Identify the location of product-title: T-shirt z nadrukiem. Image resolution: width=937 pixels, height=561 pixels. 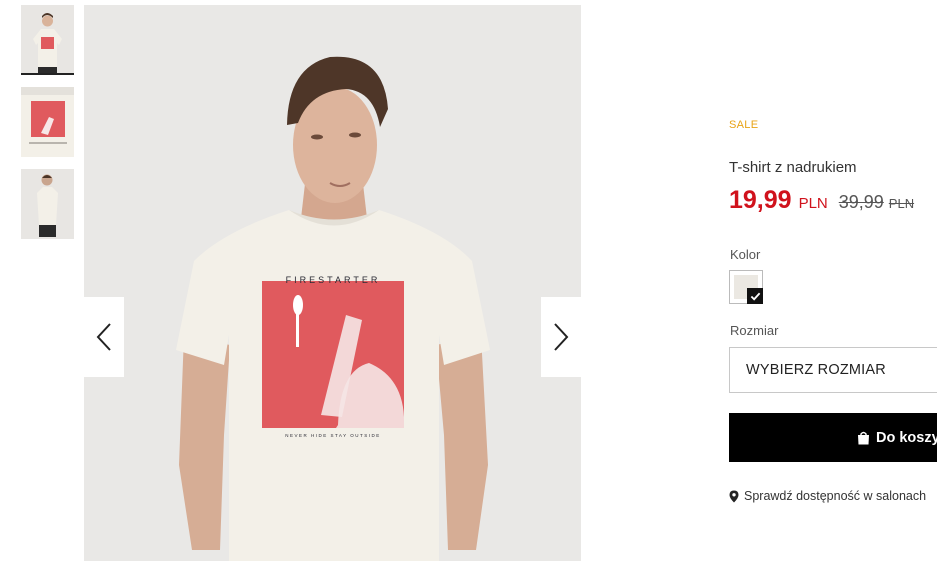
(793, 167).